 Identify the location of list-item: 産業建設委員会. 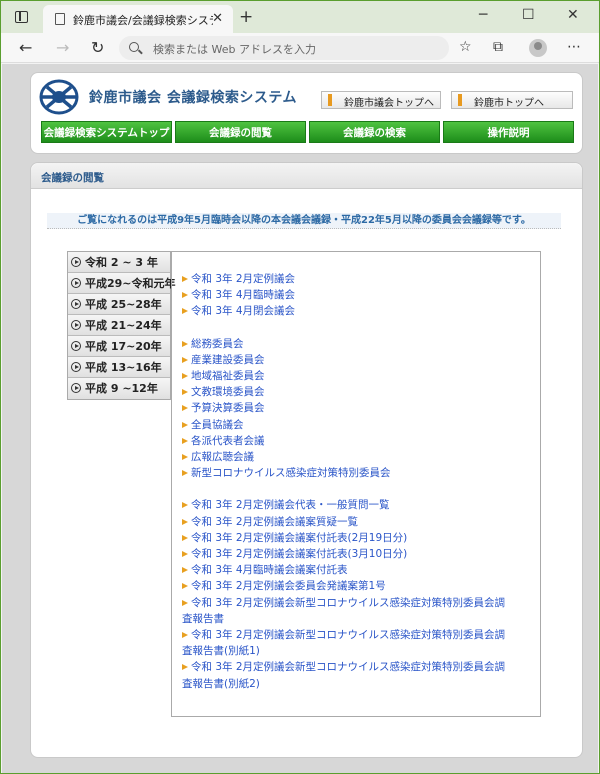
(361, 360).